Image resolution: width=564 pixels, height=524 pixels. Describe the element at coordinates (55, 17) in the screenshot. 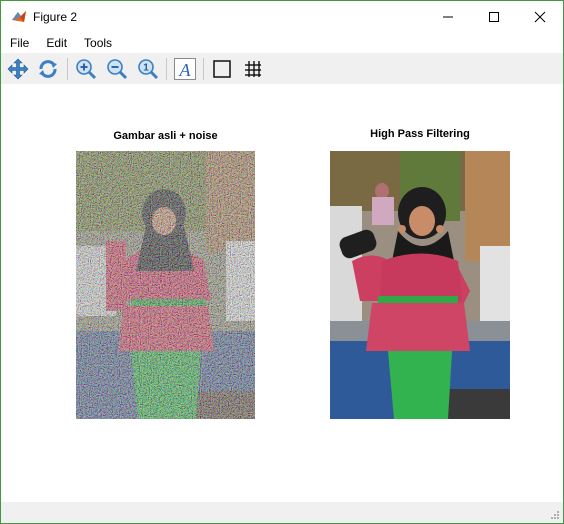

I see `window-title: Figure 2` at that location.